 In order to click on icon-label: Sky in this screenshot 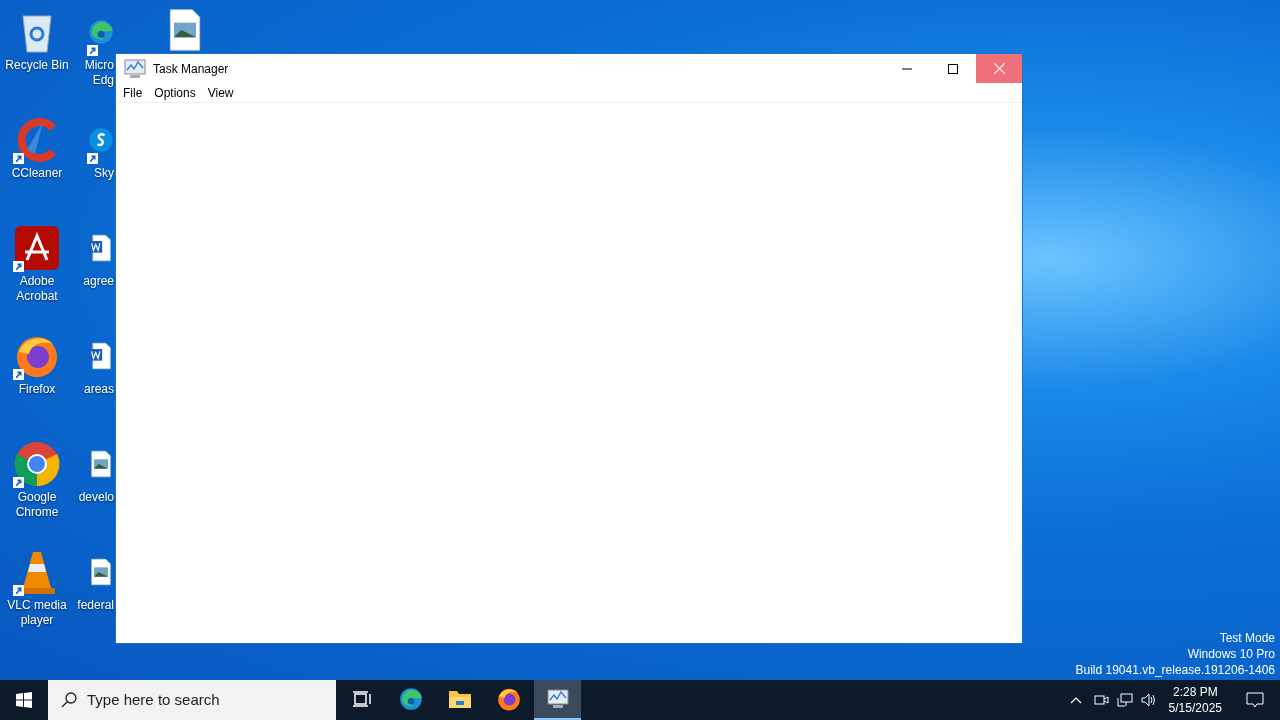, I will do `click(104, 173)`.